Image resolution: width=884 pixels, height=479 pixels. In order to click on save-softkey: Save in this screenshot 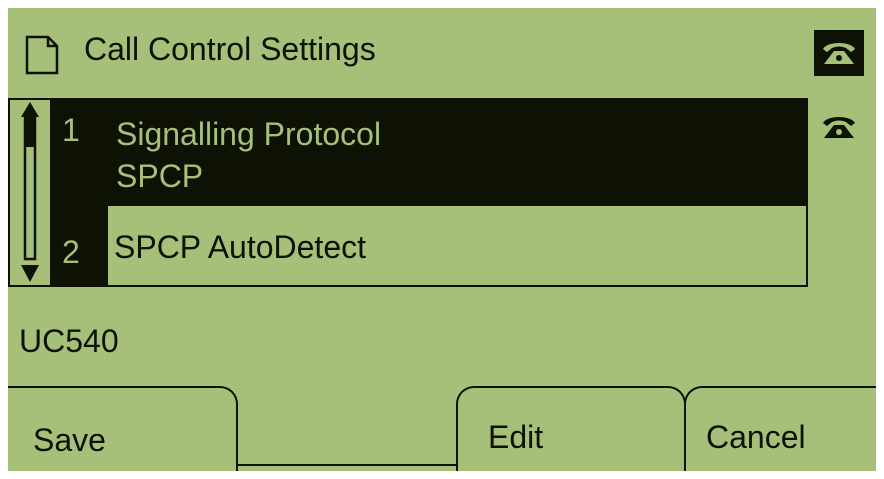, I will do `click(123, 428)`.